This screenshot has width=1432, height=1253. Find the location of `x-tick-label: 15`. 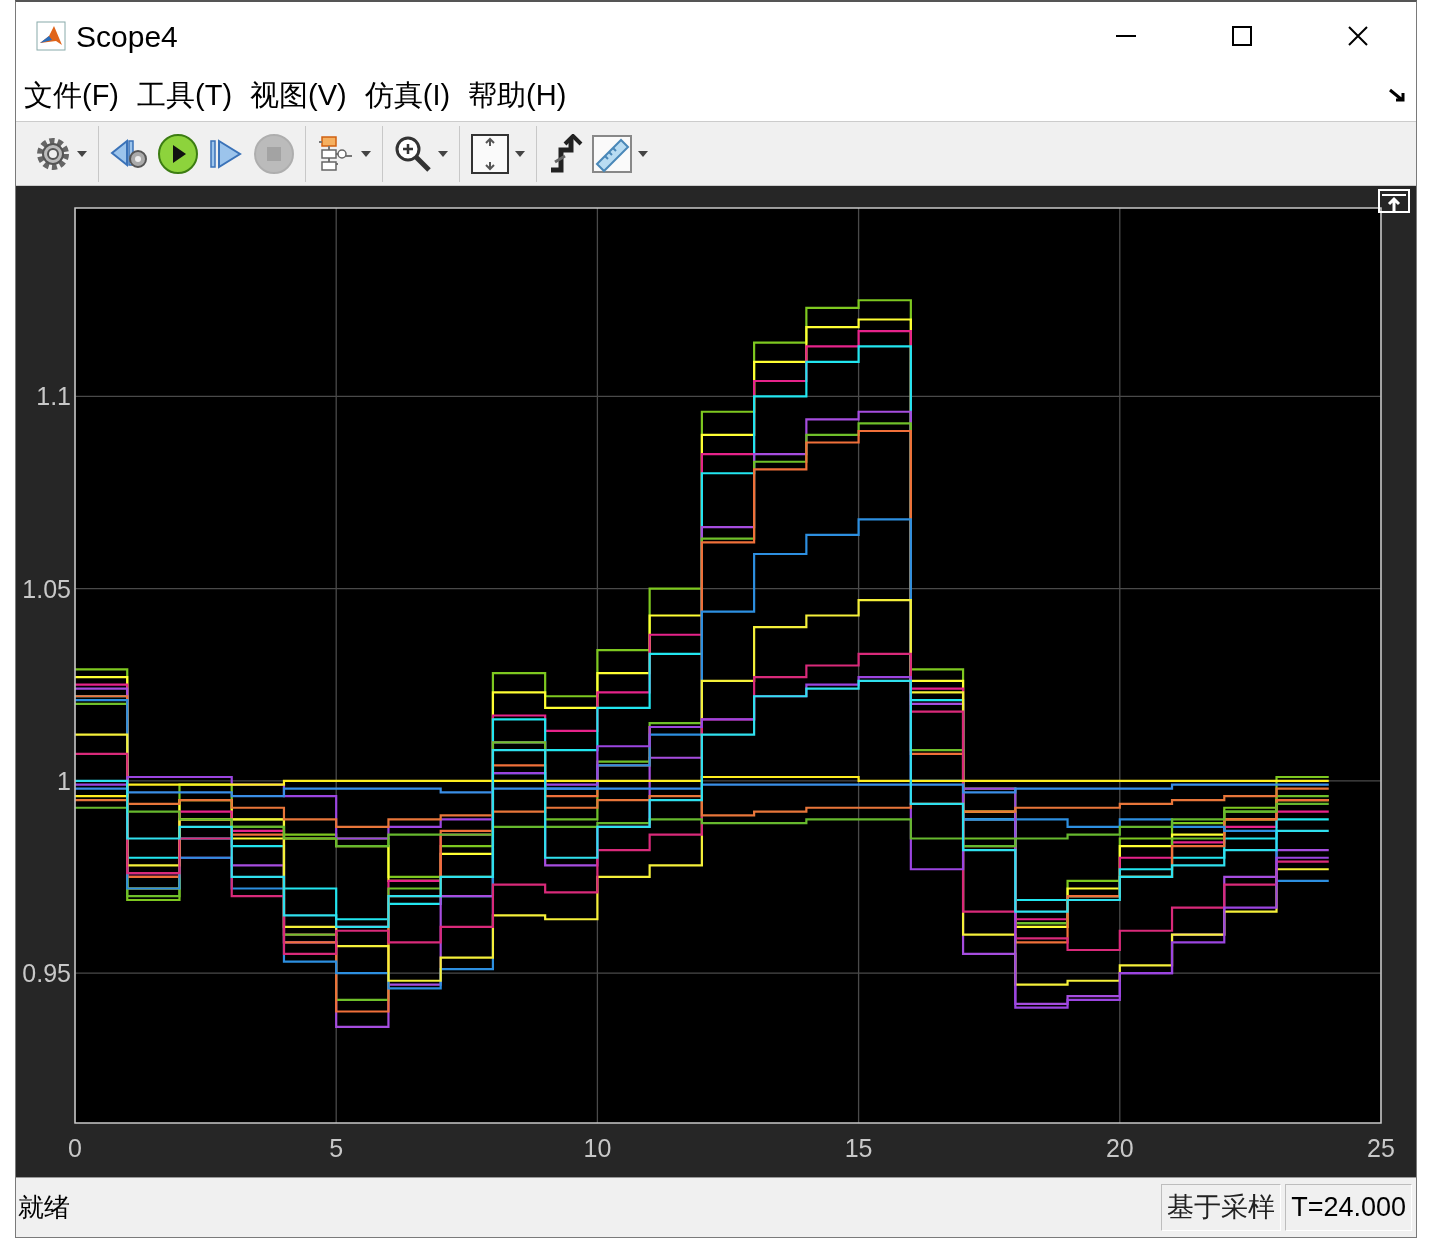

x-tick-label: 15 is located at coordinates (858, 1148).